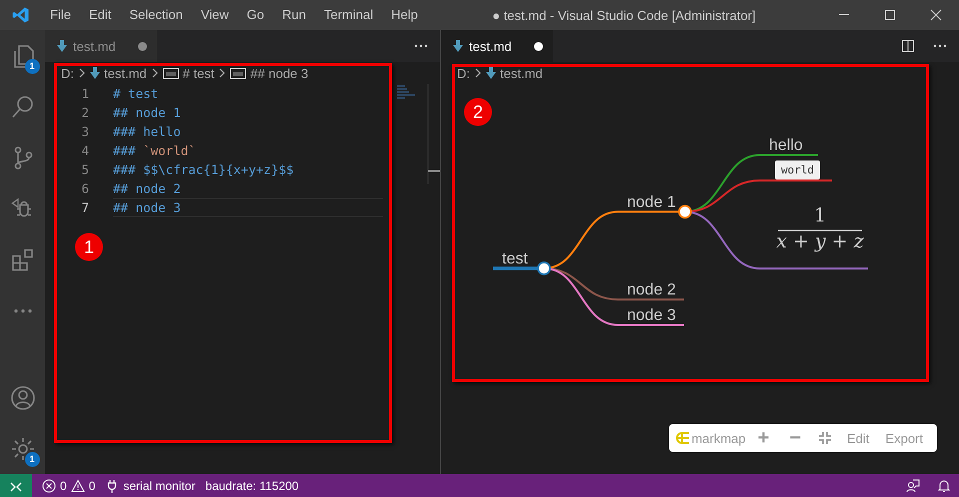  I want to click on code-line: ## node 3, so click(248, 207).